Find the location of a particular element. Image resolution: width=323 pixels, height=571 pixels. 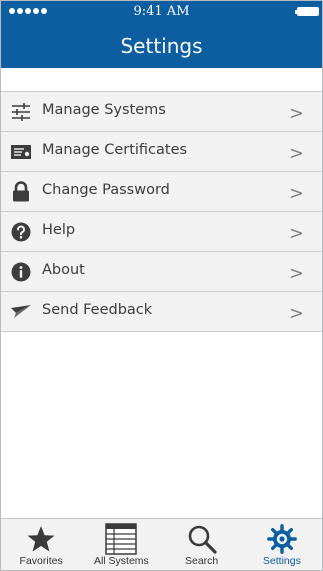

settings-item-label: Help is located at coordinates (59, 230).